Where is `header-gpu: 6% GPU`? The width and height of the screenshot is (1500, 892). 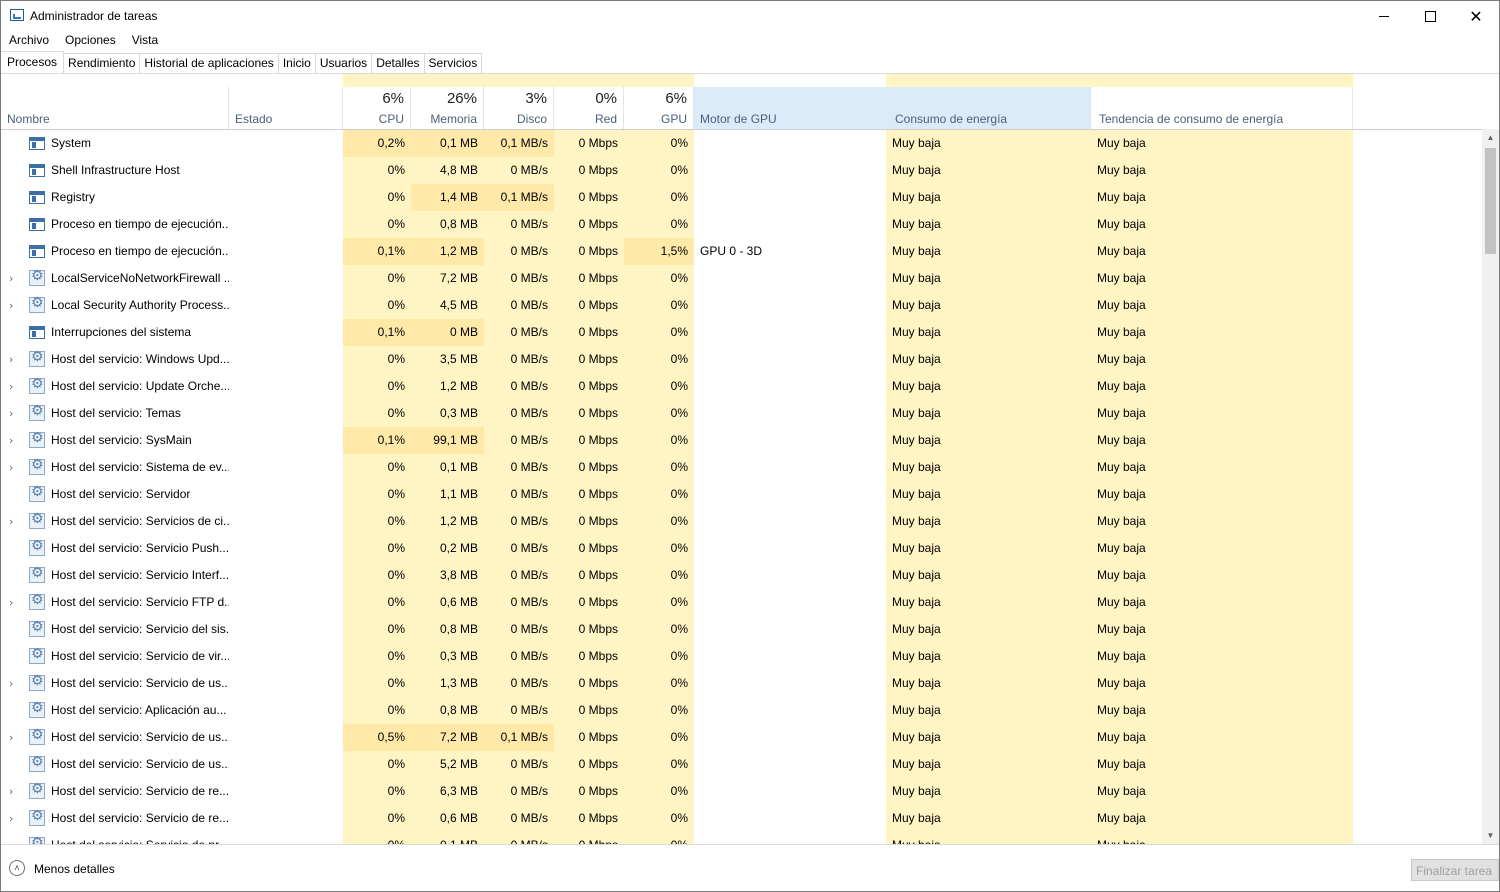 header-gpu: 6% GPU is located at coordinates (659, 108).